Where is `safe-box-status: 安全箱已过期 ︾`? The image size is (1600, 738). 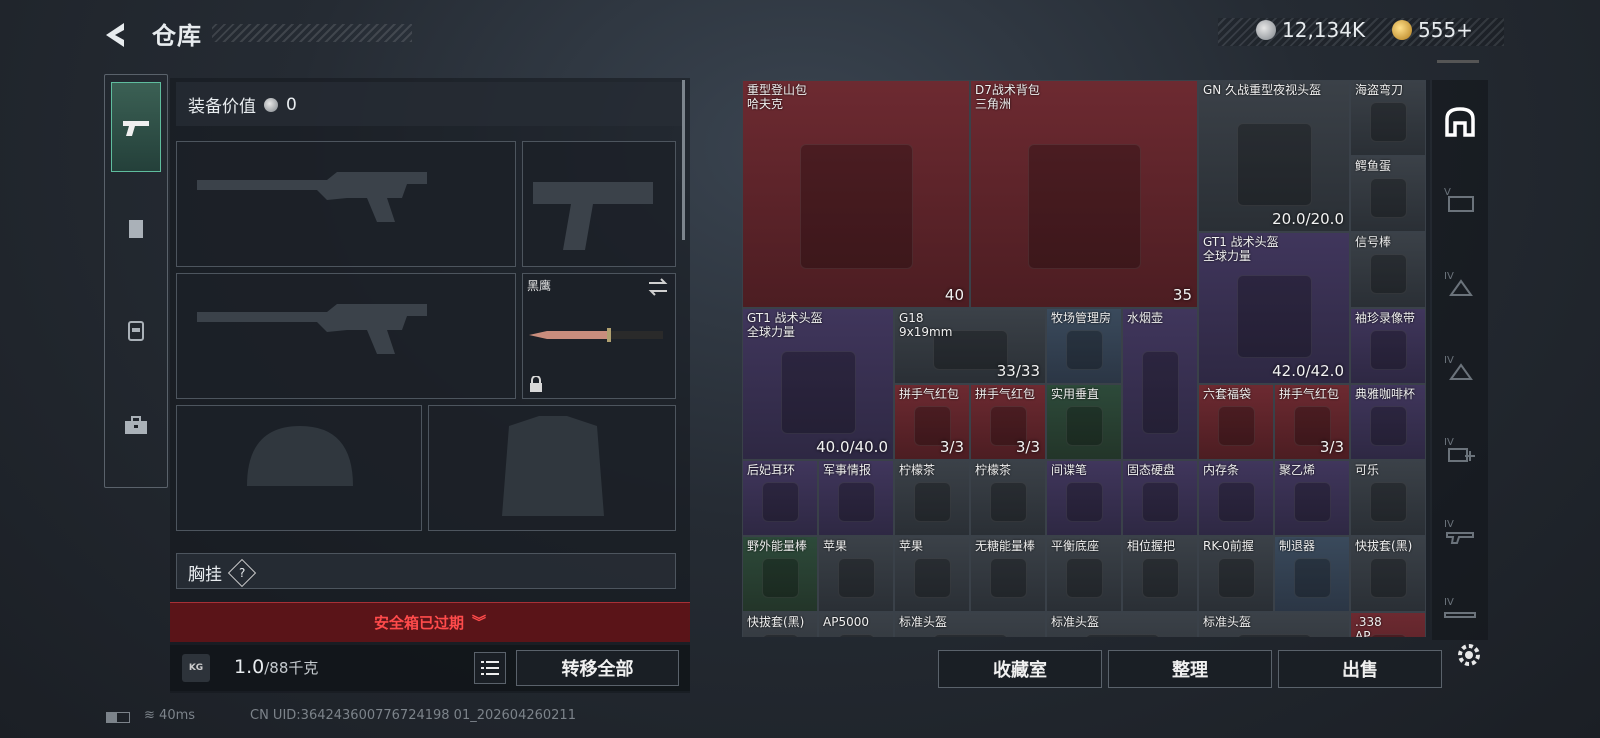
safe-box-status: 安全箱已过期 ︾ is located at coordinates (430, 622).